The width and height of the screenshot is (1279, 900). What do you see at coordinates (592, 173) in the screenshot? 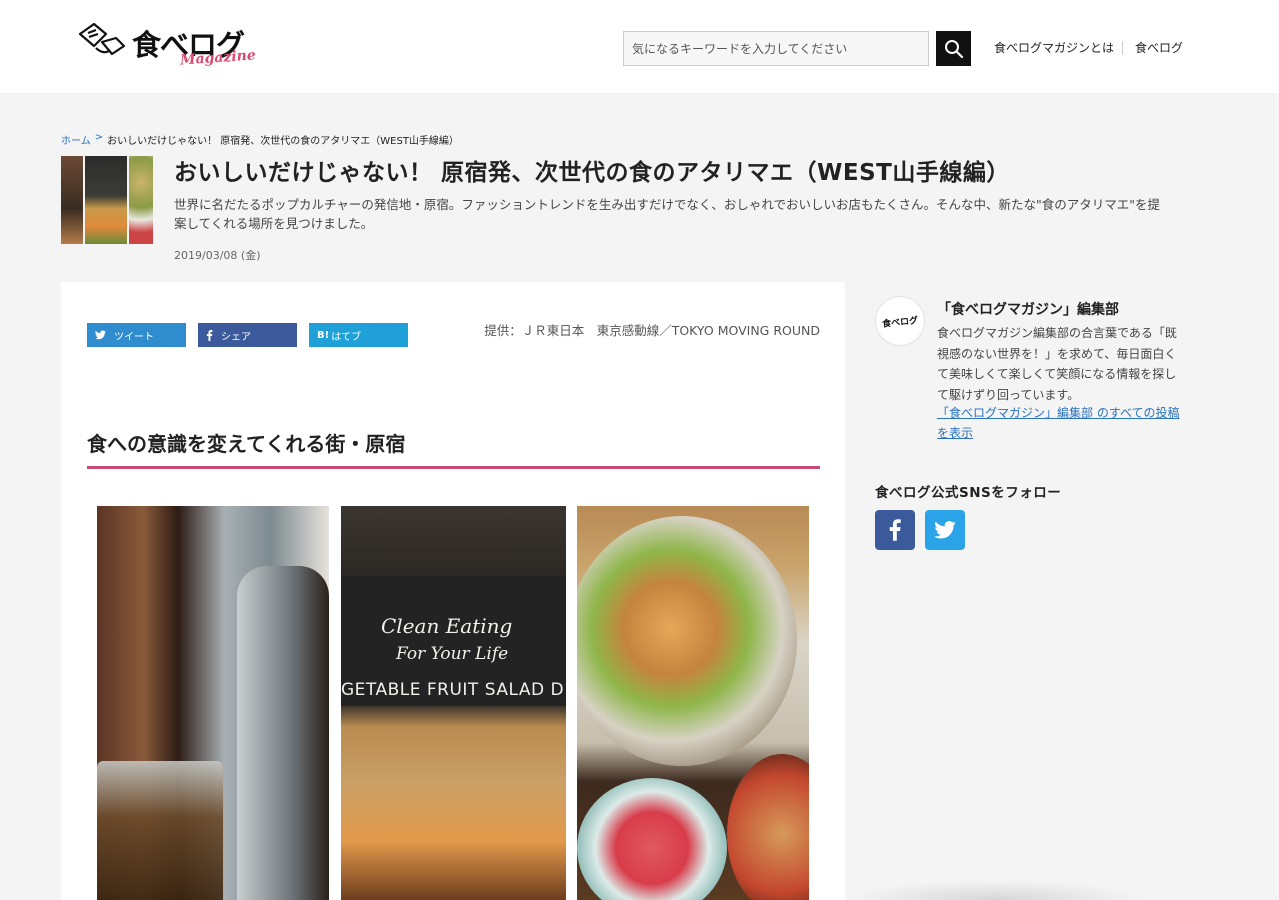
I see `page-title: おいしいだけじゃない！ 原宿発、次世代の食のアタリマエ（WEST山手線編）` at bounding box center [592, 173].